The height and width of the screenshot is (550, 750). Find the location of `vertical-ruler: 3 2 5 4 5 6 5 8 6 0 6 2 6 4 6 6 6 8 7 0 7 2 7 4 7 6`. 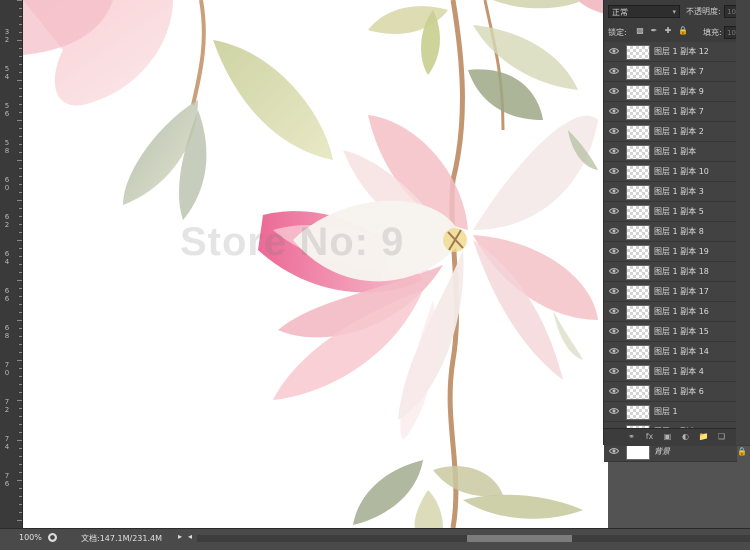

vertical-ruler: 3 2 5 4 5 6 5 8 6 0 6 2 6 4 6 6 6 8 7 0 7 2 7 4 7 6 is located at coordinates (11, 264).